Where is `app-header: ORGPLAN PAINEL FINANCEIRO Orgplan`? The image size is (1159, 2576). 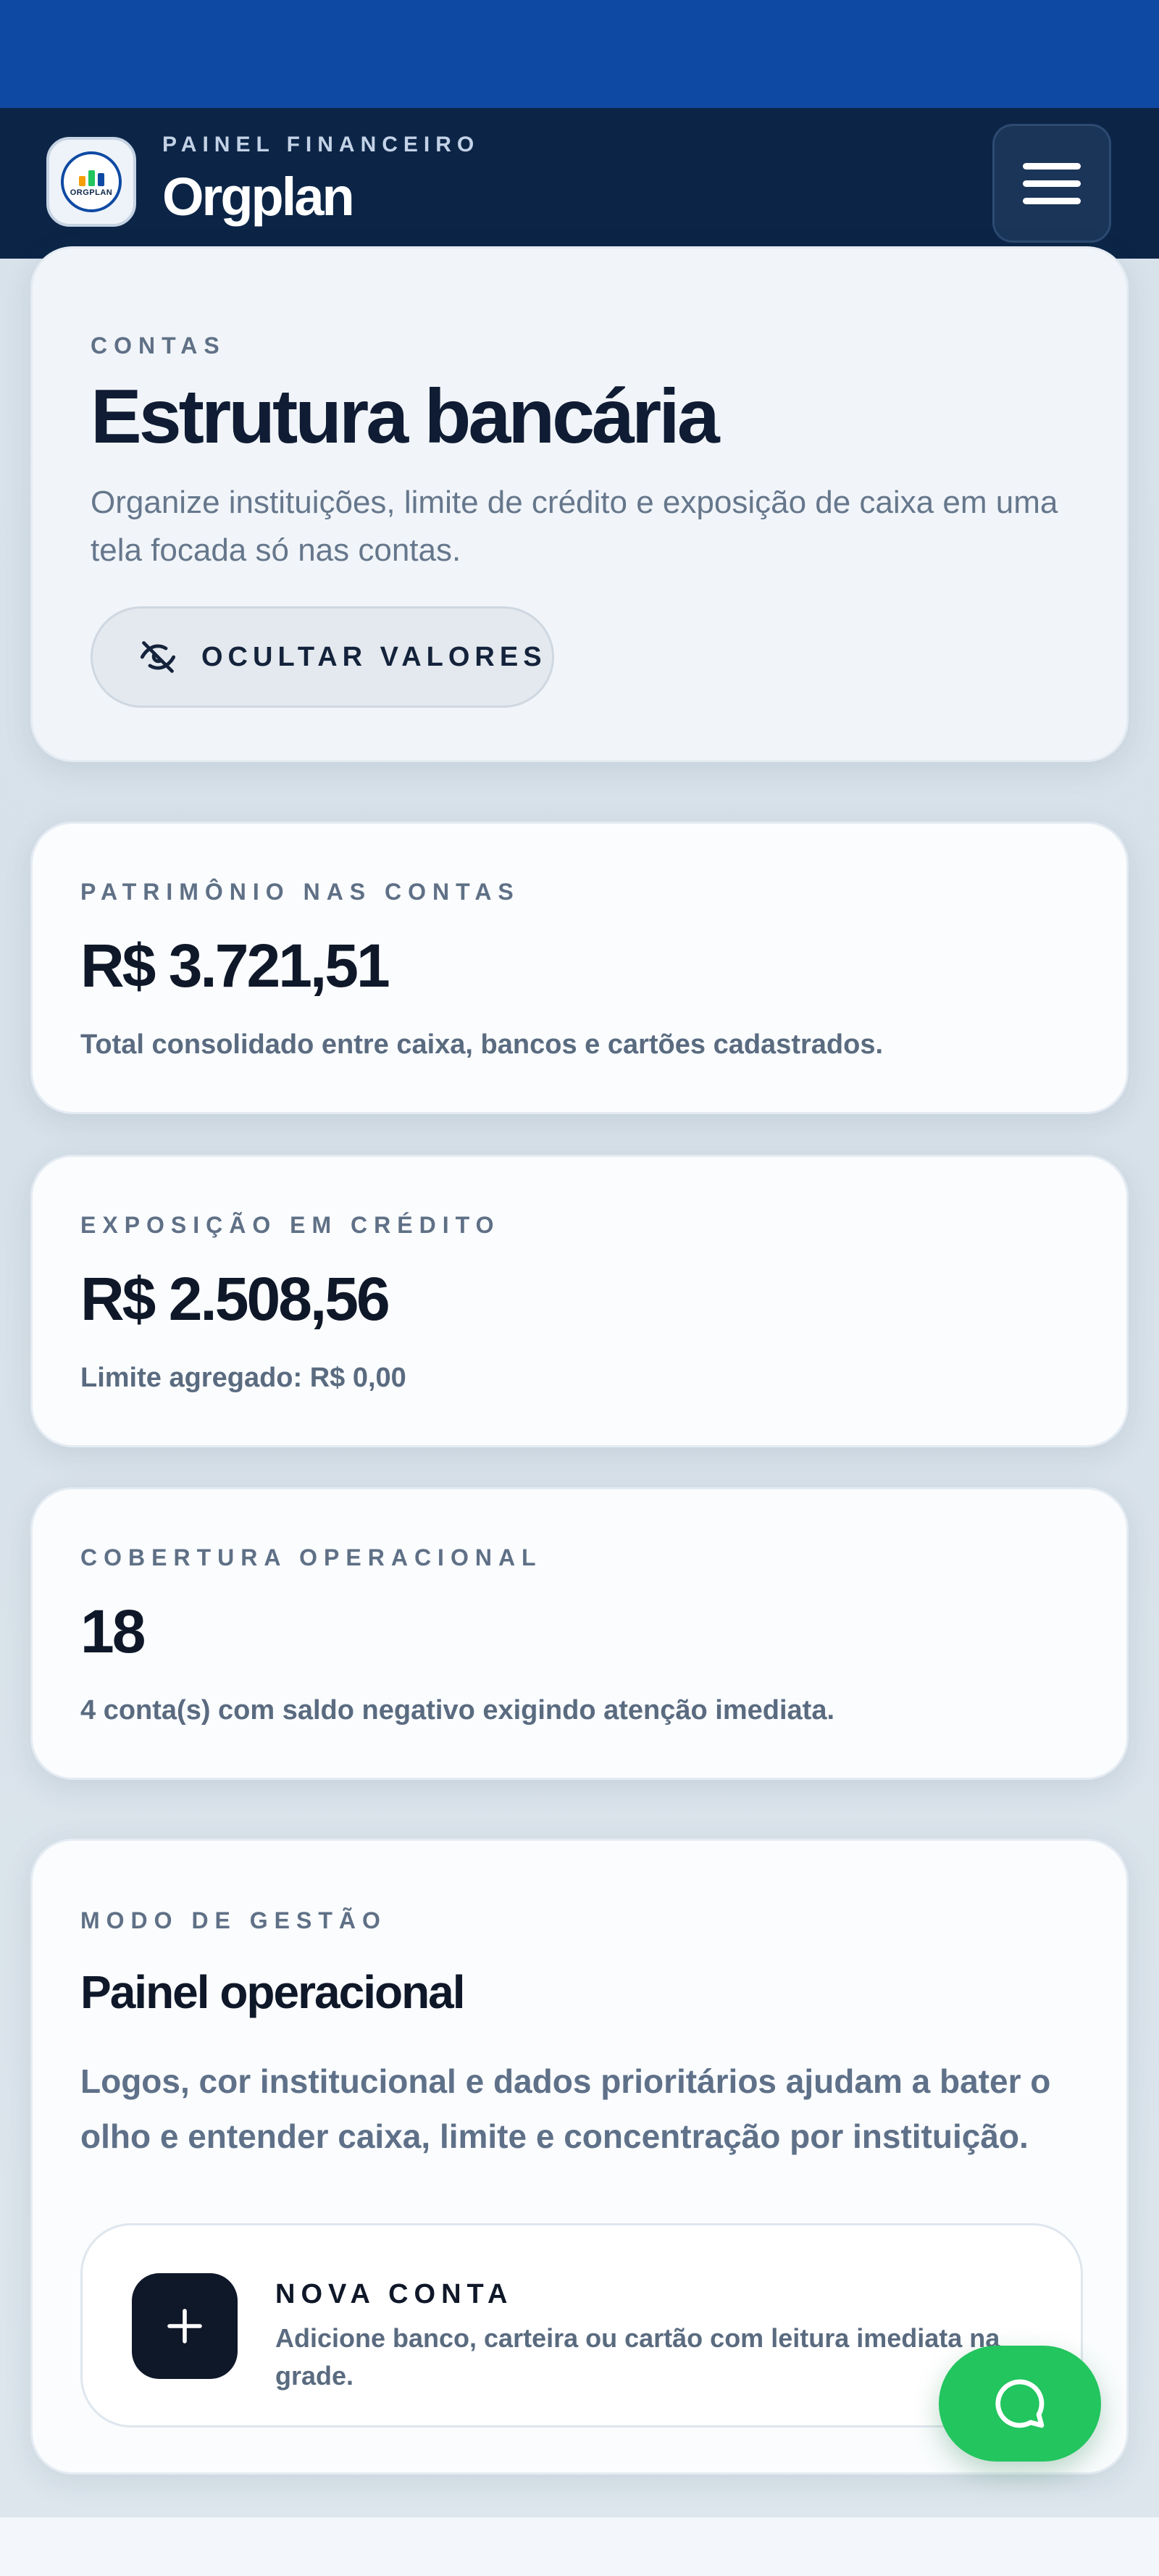 app-header: ORGPLAN PAINEL FINANCEIRO Orgplan is located at coordinates (579, 183).